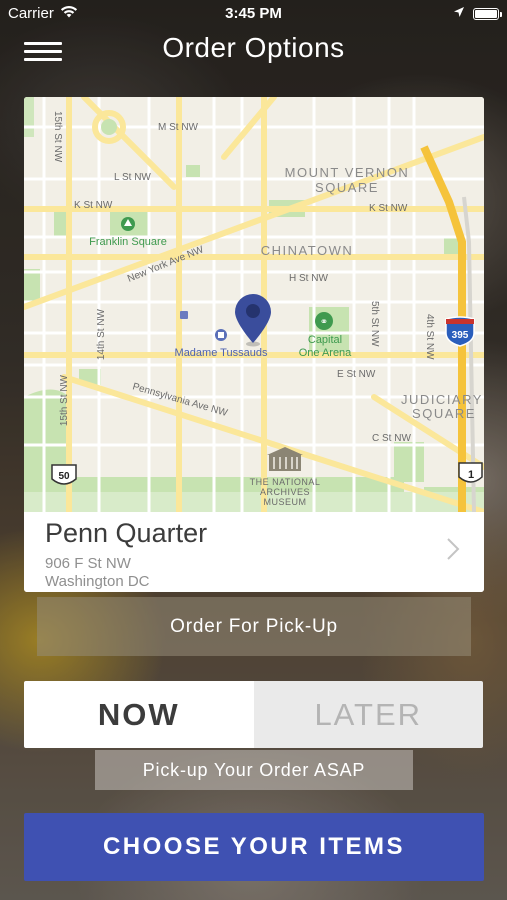  I want to click on location-info-row: Penn Quarter 906 F St NW Washington DC, so click(254, 552).